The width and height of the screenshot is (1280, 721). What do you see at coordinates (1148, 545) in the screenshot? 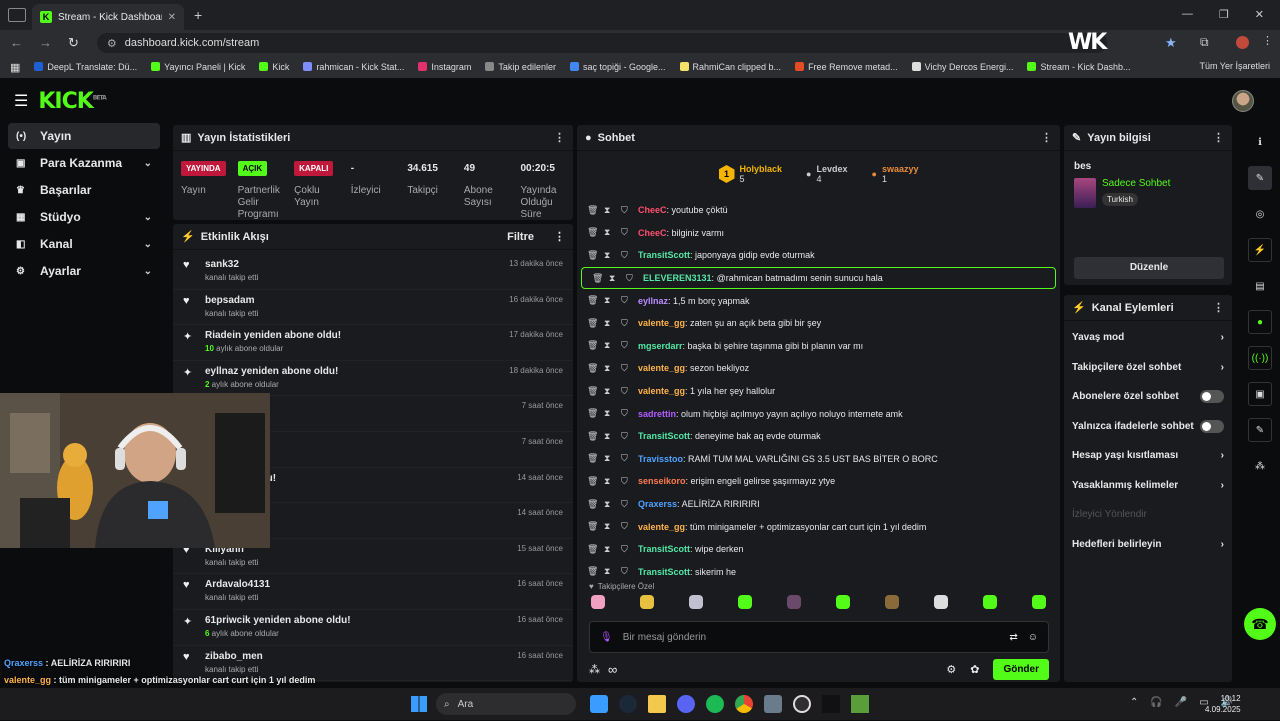
I see `channel-action-item: Hedefleri belirleyin ›` at bounding box center [1148, 545].